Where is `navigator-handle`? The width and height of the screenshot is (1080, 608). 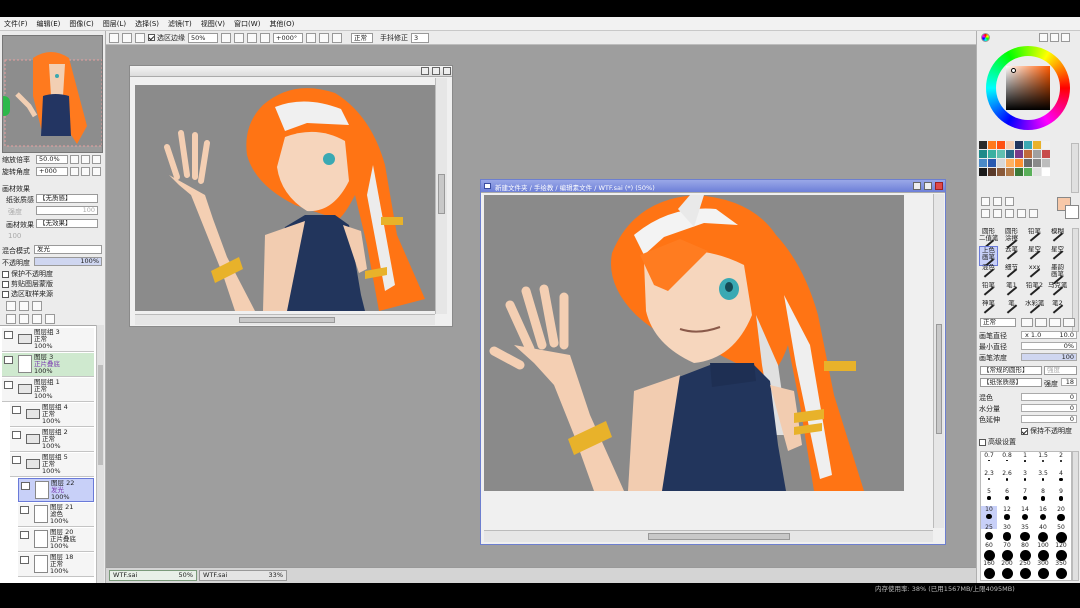
navigator-handle is located at coordinates (6, 106).